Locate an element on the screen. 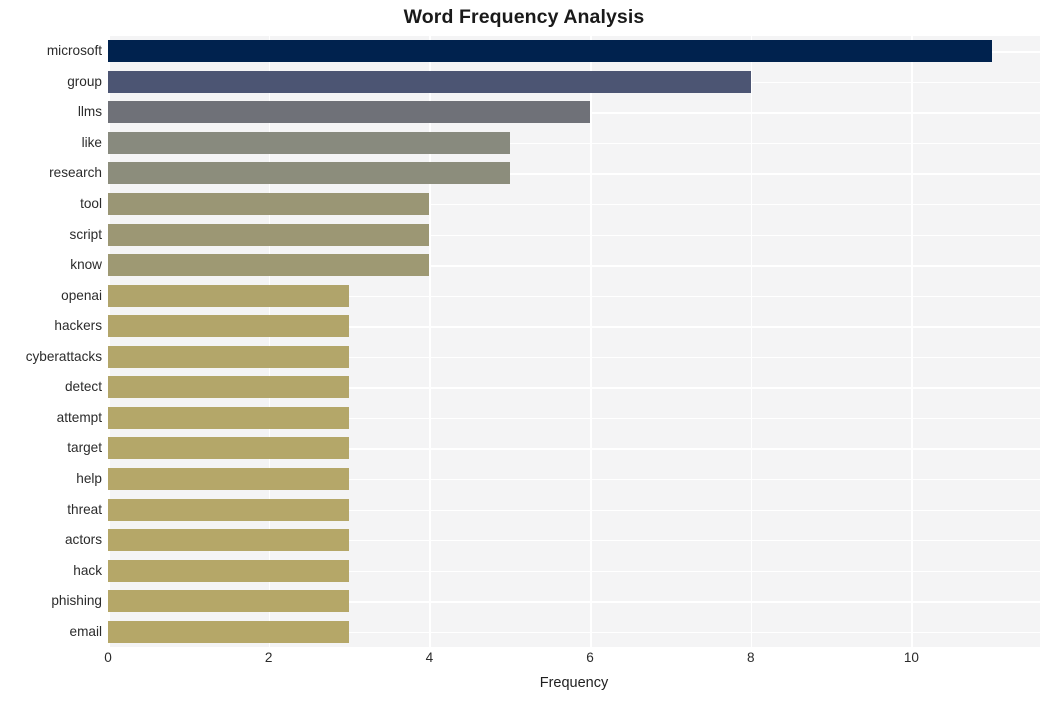  y-tick-label-phishing: phishing is located at coordinates (76, 601).